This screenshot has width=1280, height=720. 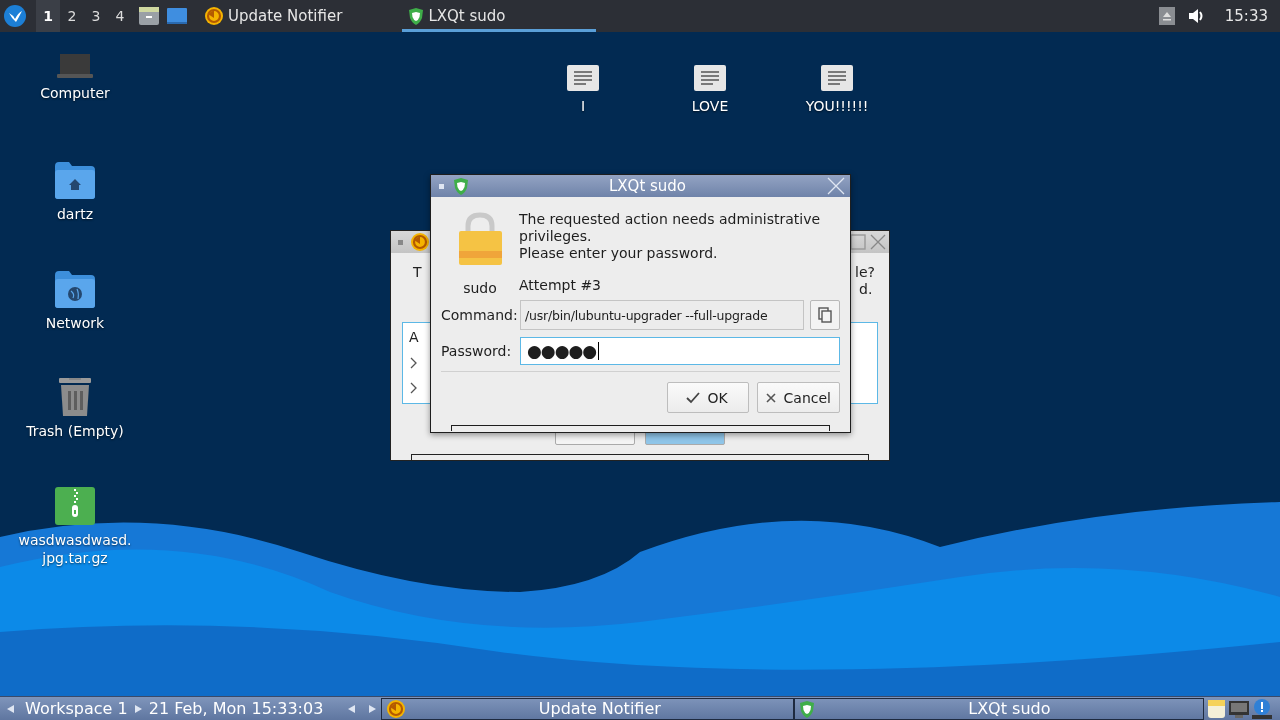 What do you see at coordinates (75, 431) in the screenshot?
I see `icon-label: Trash (Empty)` at bounding box center [75, 431].